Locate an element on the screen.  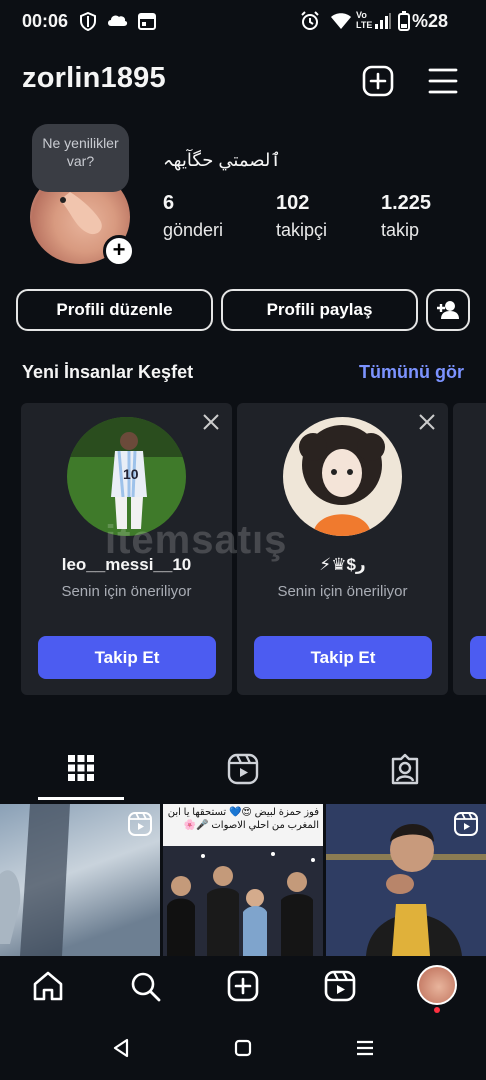
edit-profile-button: Profili düzenle is located at coordinates (114, 310).